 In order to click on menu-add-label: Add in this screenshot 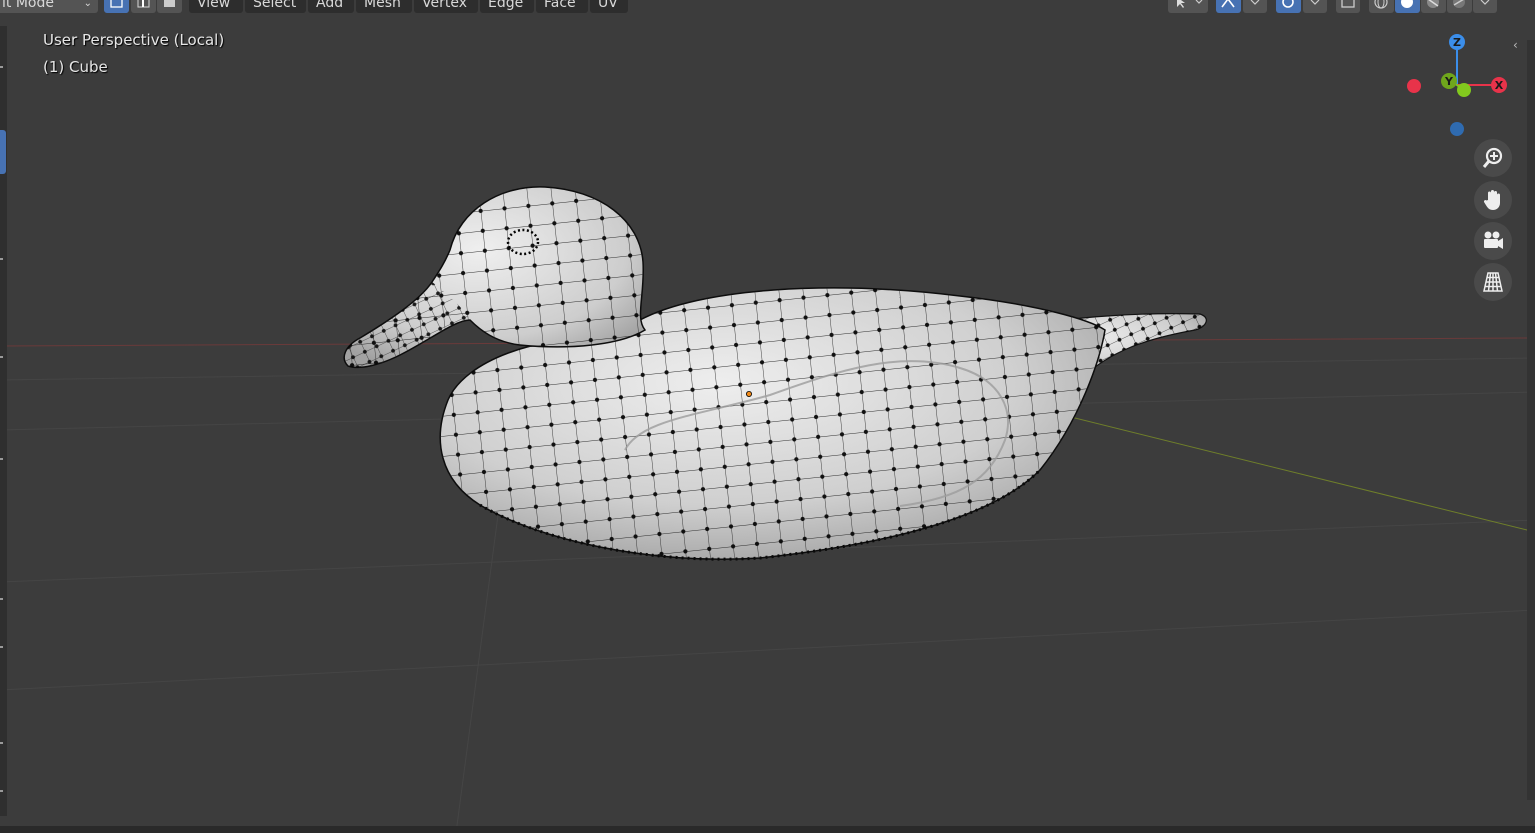, I will do `click(330, 5)`.